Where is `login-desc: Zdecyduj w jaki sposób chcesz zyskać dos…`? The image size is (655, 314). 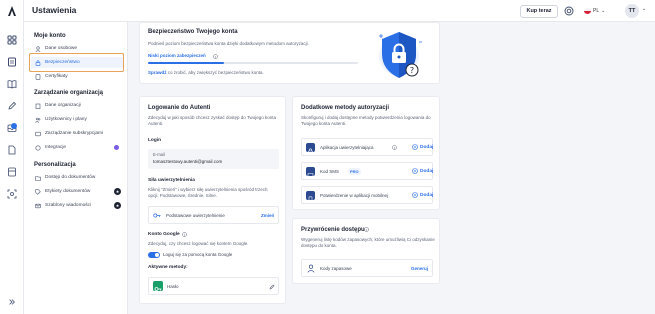 login-desc: Zdecyduj w jaki sposób chcesz zyskać dos… is located at coordinates (212, 120).